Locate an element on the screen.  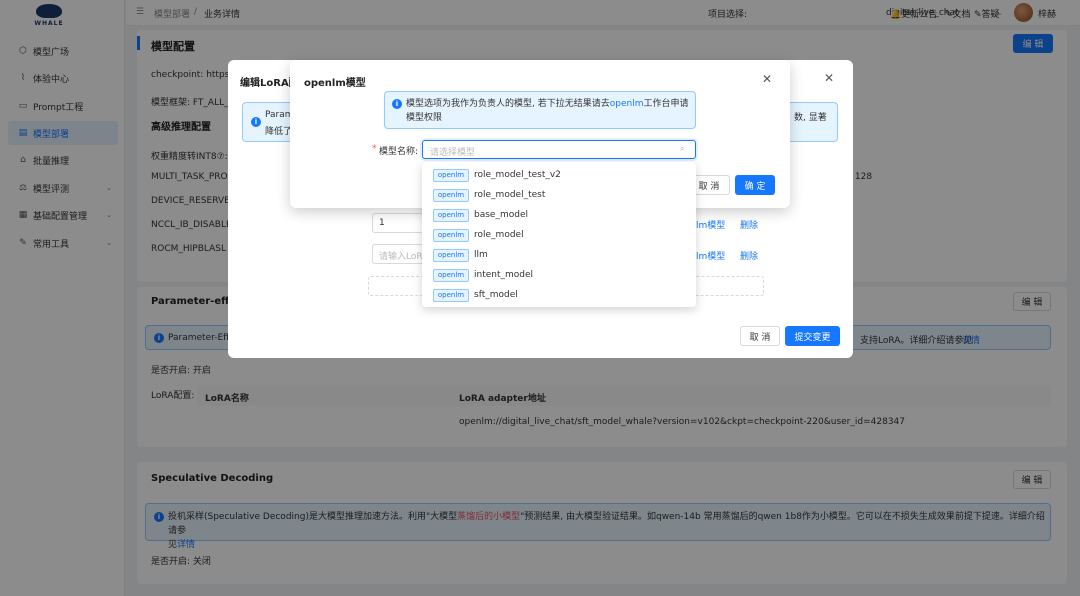
lora-modal-cancel-button: 取 消 is located at coordinates (760, 336).